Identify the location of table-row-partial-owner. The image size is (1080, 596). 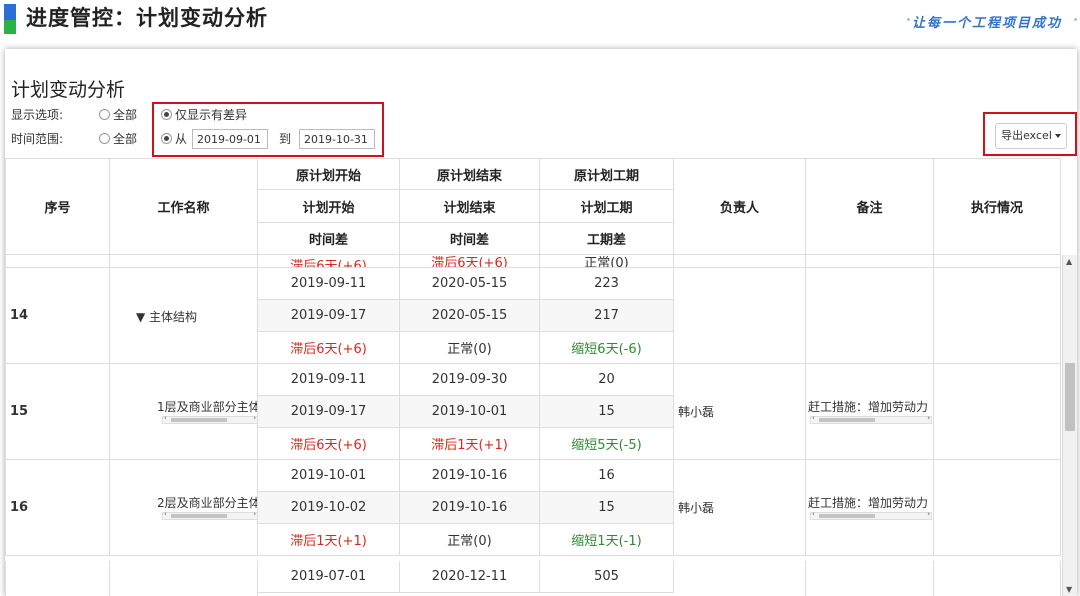
(740, 261).